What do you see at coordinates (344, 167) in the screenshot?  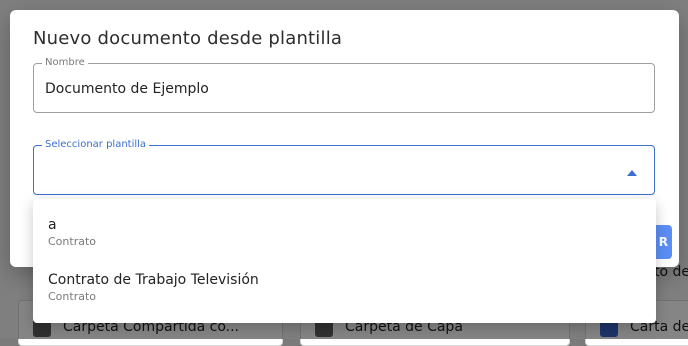 I see `template-select: Seleccionar plantilla` at bounding box center [344, 167].